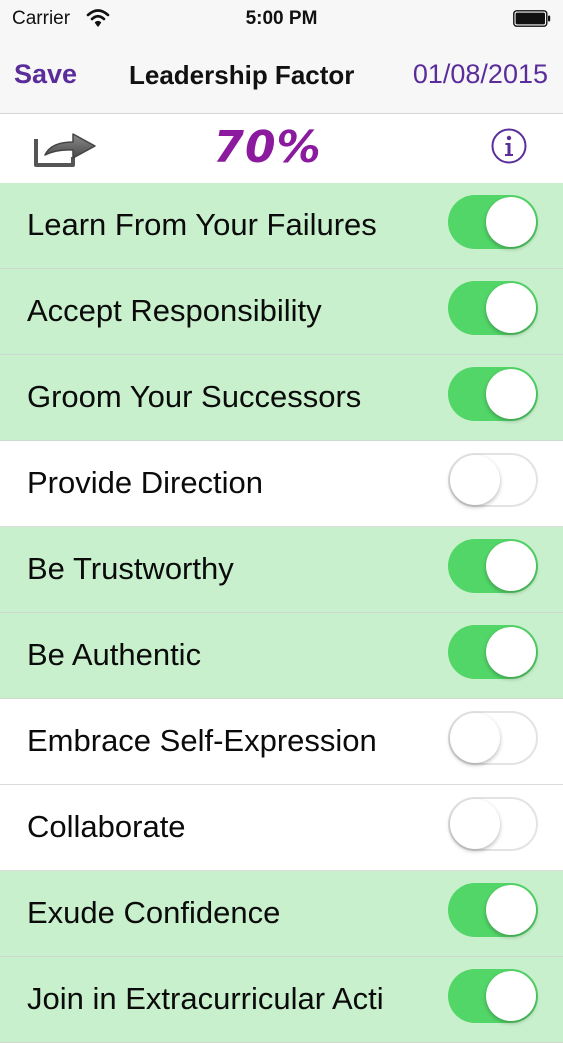  I want to click on save-button: Save, so click(45, 74).